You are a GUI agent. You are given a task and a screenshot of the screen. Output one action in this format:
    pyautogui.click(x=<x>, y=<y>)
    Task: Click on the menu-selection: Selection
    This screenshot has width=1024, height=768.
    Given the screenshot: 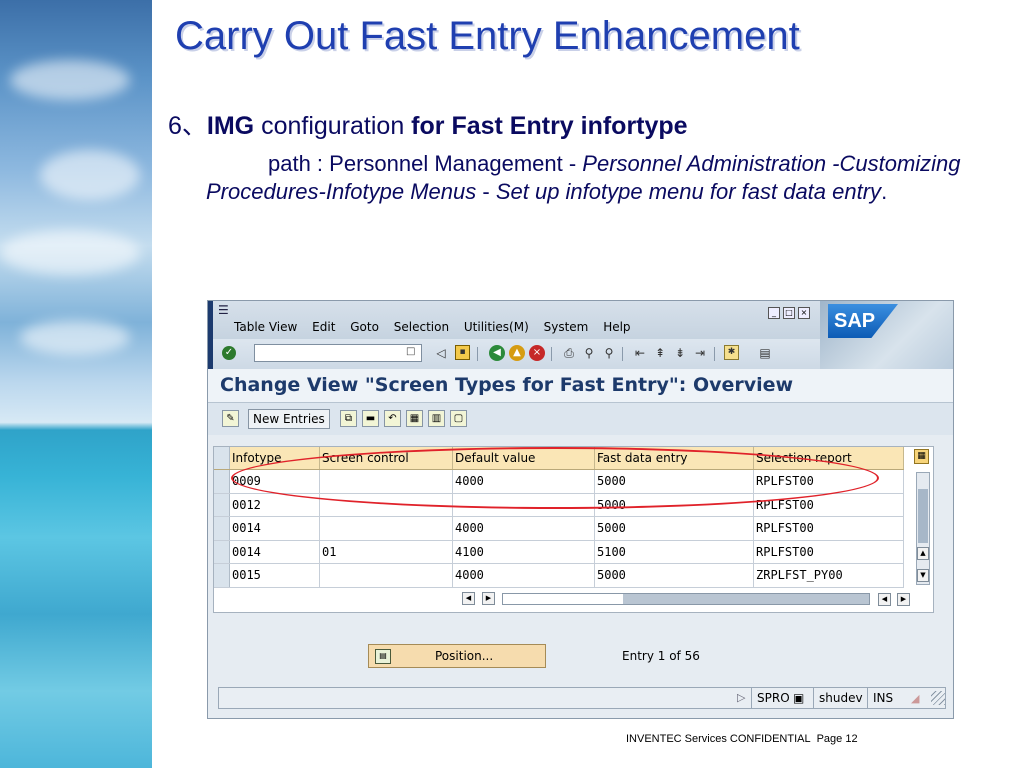 What is the action you would take?
    pyautogui.click(x=421, y=327)
    